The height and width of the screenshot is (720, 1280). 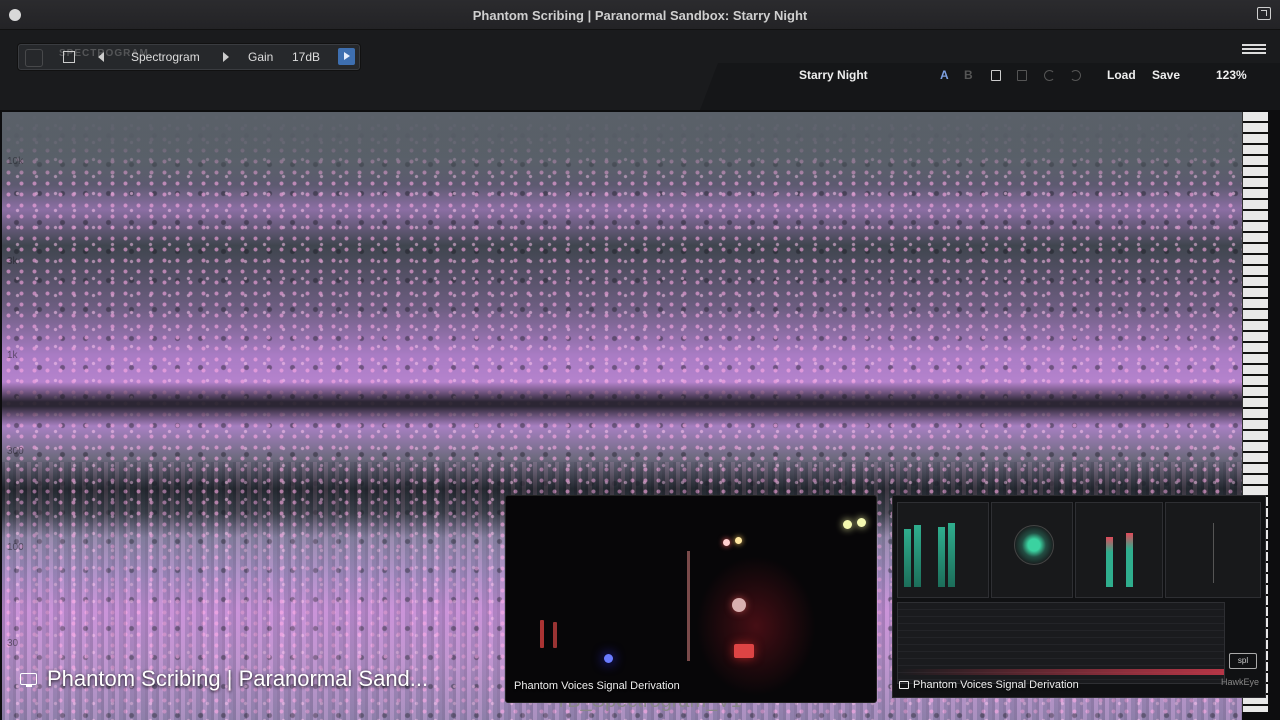 What do you see at coordinates (69, 57) in the screenshot?
I see `crop-icon` at bounding box center [69, 57].